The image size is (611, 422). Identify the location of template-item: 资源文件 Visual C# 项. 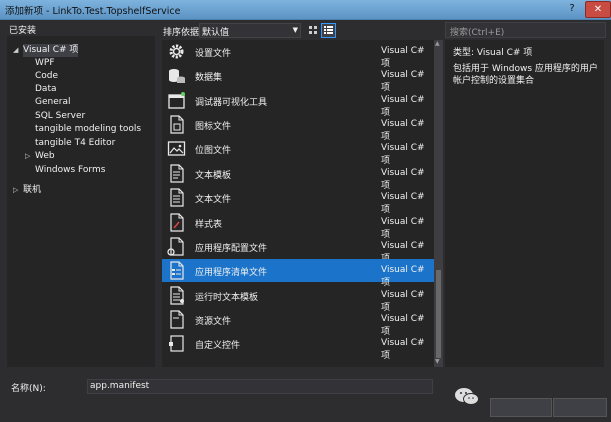
(298, 322).